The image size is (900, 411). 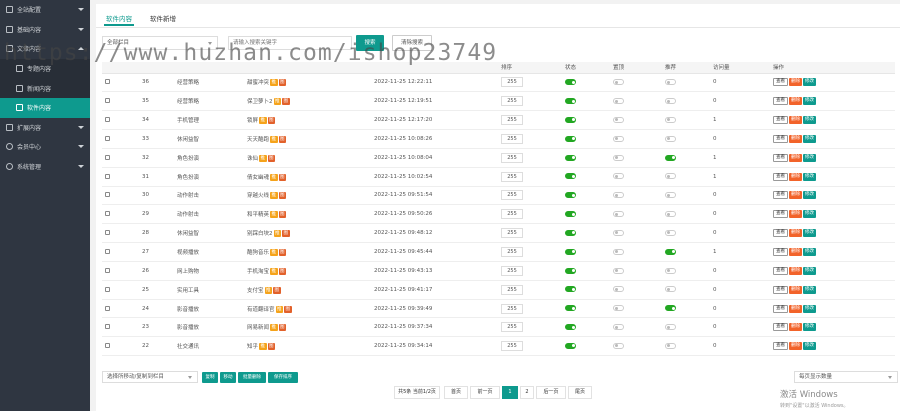 I want to click on prev-page-button: 前一页, so click(x=485, y=392).